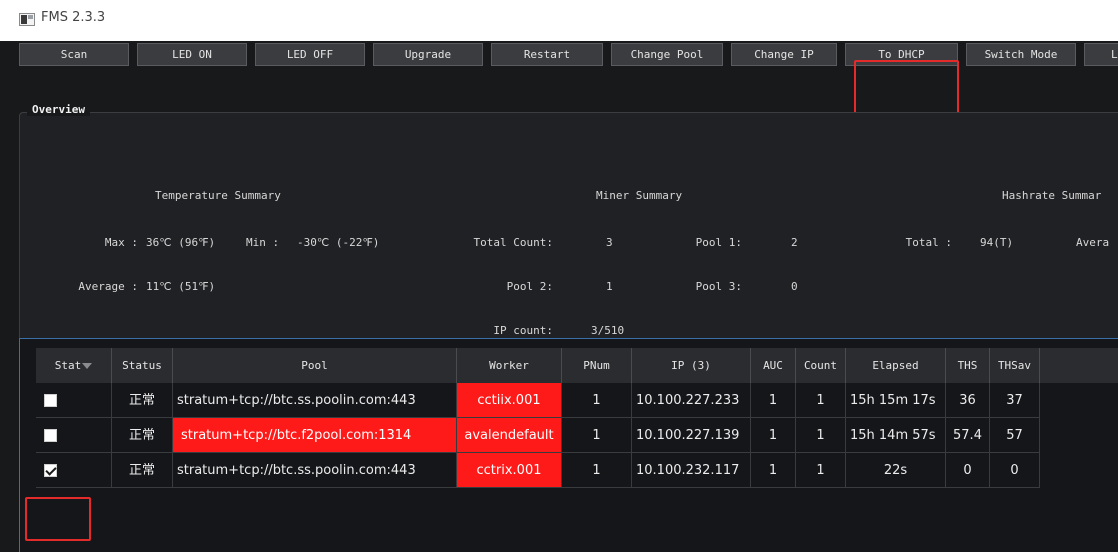  What do you see at coordinates (1015, 400) in the screenshot?
I see `thsav-cell: 37` at bounding box center [1015, 400].